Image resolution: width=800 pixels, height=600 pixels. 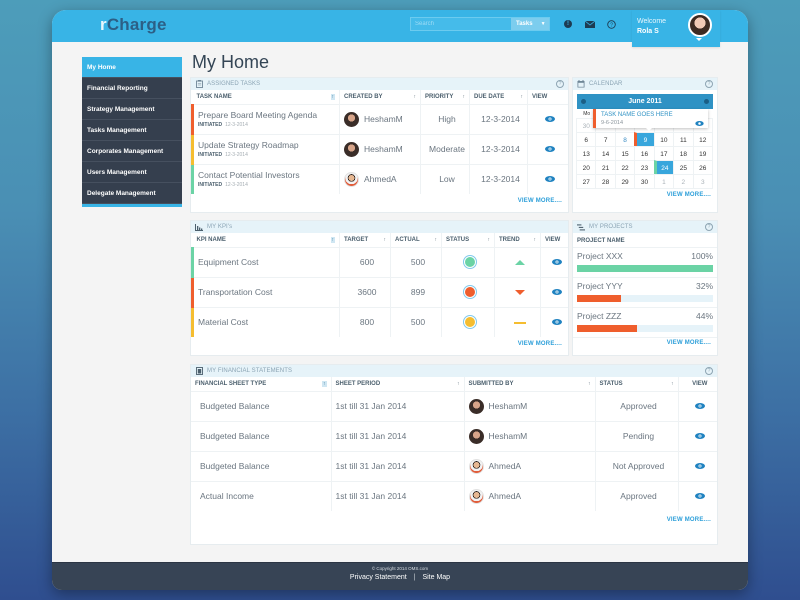 What do you see at coordinates (650, 120) in the screenshot?
I see `task-popup: TASK NAME GOES HERE 9-6-2014` at bounding box center [650, 120].